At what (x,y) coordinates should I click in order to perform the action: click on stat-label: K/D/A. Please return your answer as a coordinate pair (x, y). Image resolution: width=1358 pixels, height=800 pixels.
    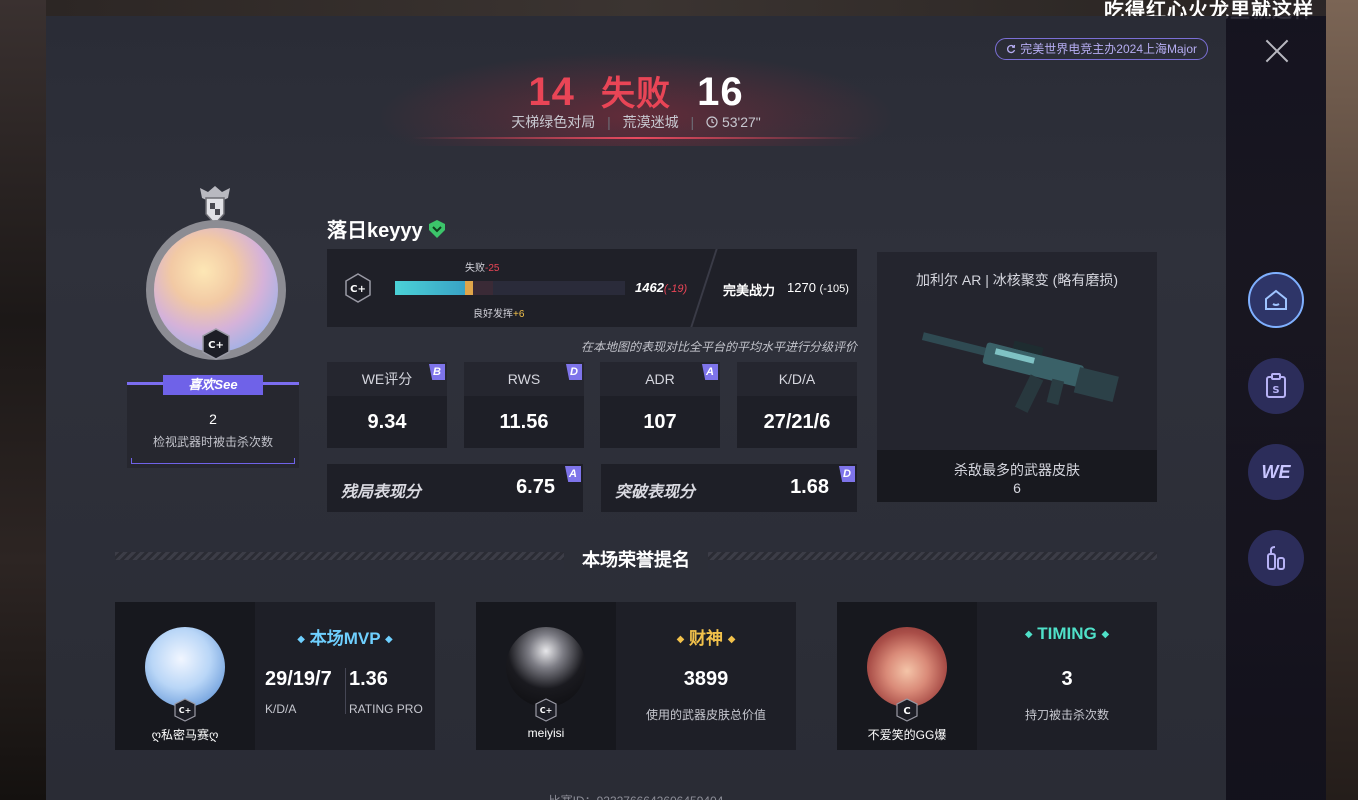
    Looking at the image, I should click on (797, 379).